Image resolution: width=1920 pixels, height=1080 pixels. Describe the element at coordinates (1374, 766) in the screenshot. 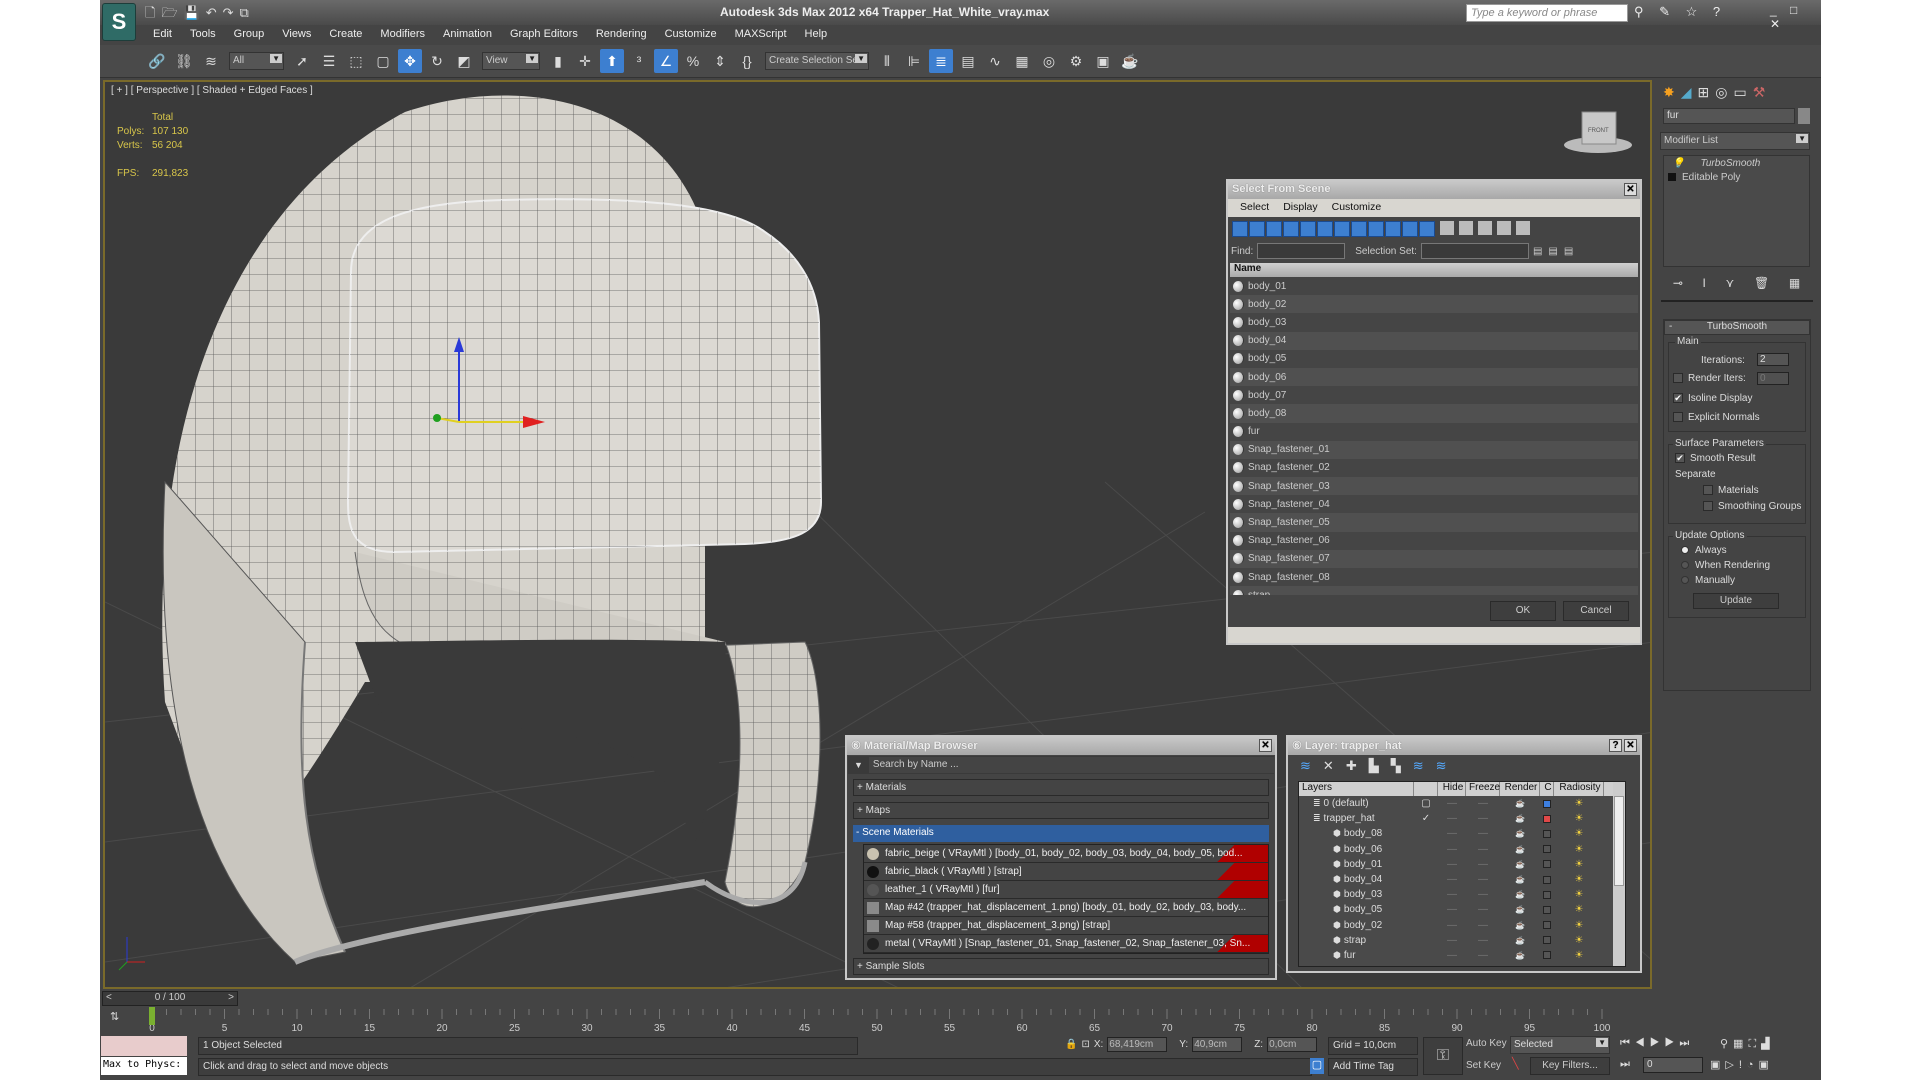

I see `select-in-layer-icon: ▙` at that location.